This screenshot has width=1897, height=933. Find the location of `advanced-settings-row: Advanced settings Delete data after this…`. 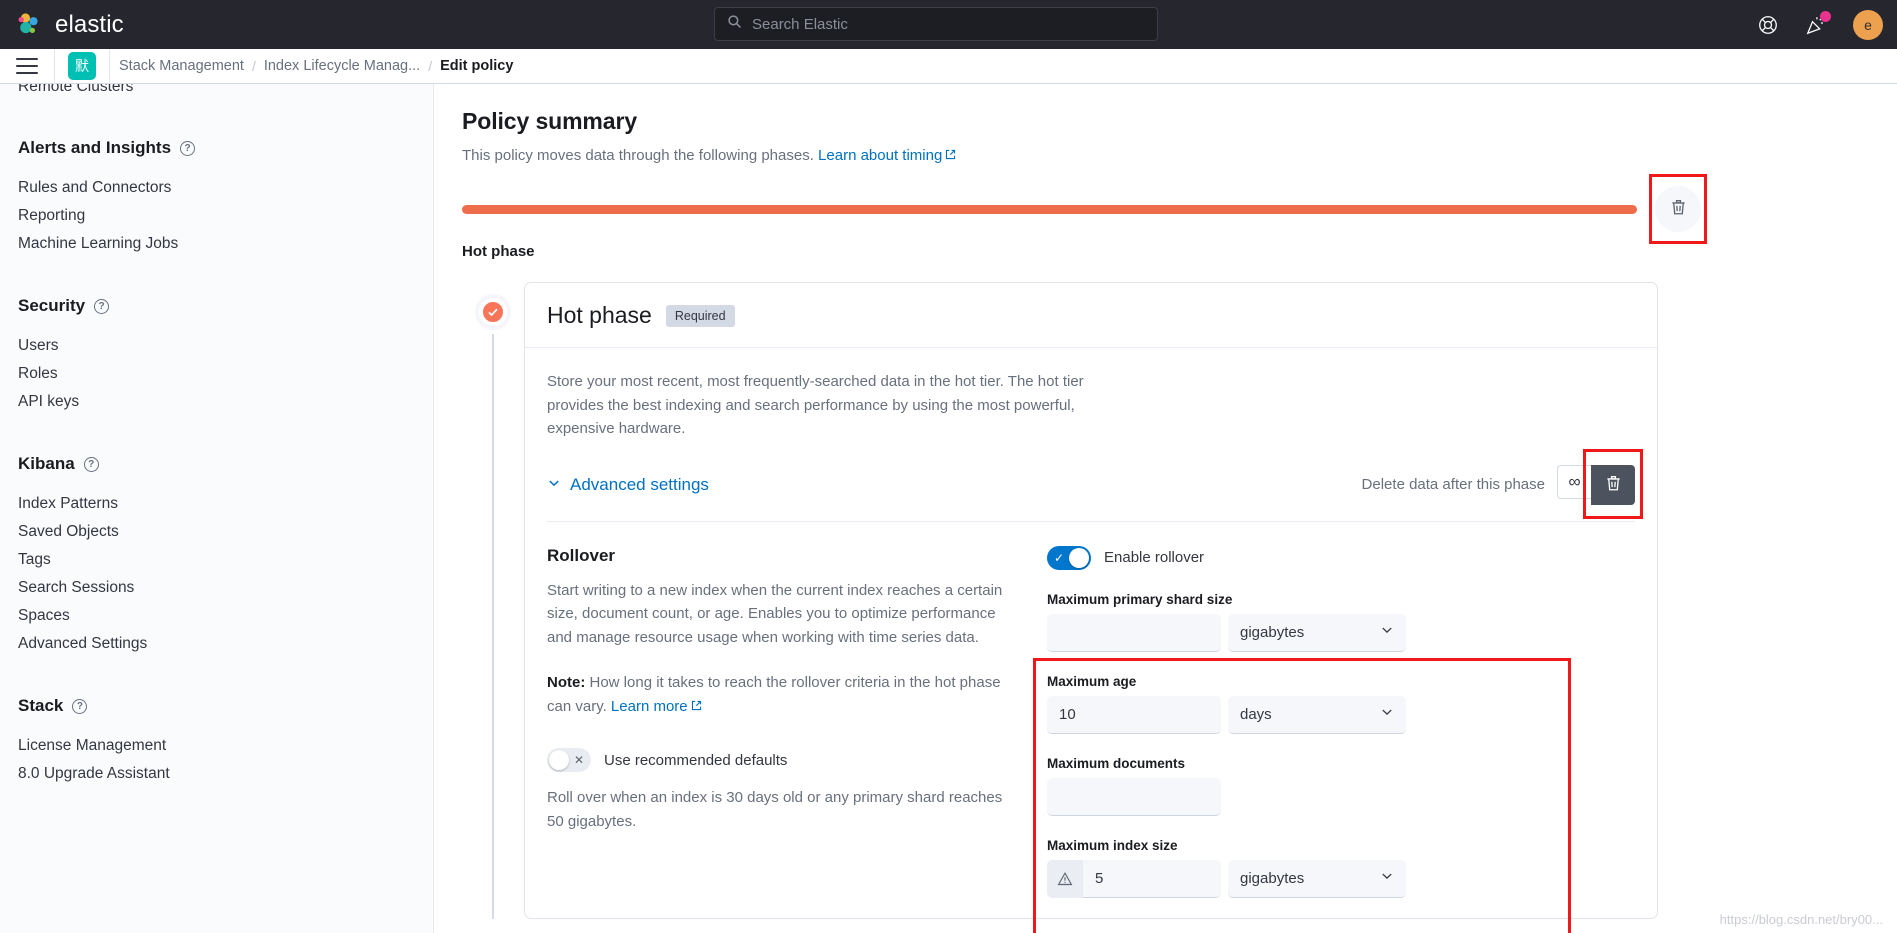

advanced-settings-row: Advanced settings Delete data after this… is located at coordinates (1095, 485).